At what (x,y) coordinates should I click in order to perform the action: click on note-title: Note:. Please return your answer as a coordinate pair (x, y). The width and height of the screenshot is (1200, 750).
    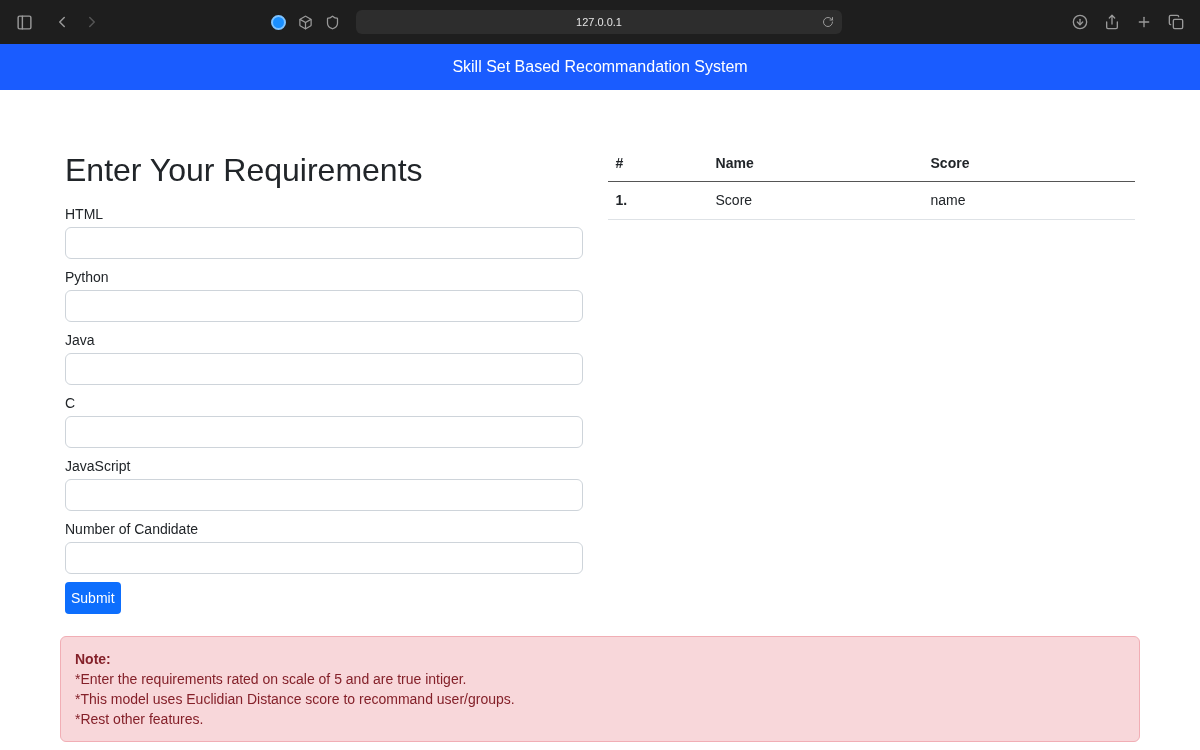
    Looking at the image, I should click on (93, 659).